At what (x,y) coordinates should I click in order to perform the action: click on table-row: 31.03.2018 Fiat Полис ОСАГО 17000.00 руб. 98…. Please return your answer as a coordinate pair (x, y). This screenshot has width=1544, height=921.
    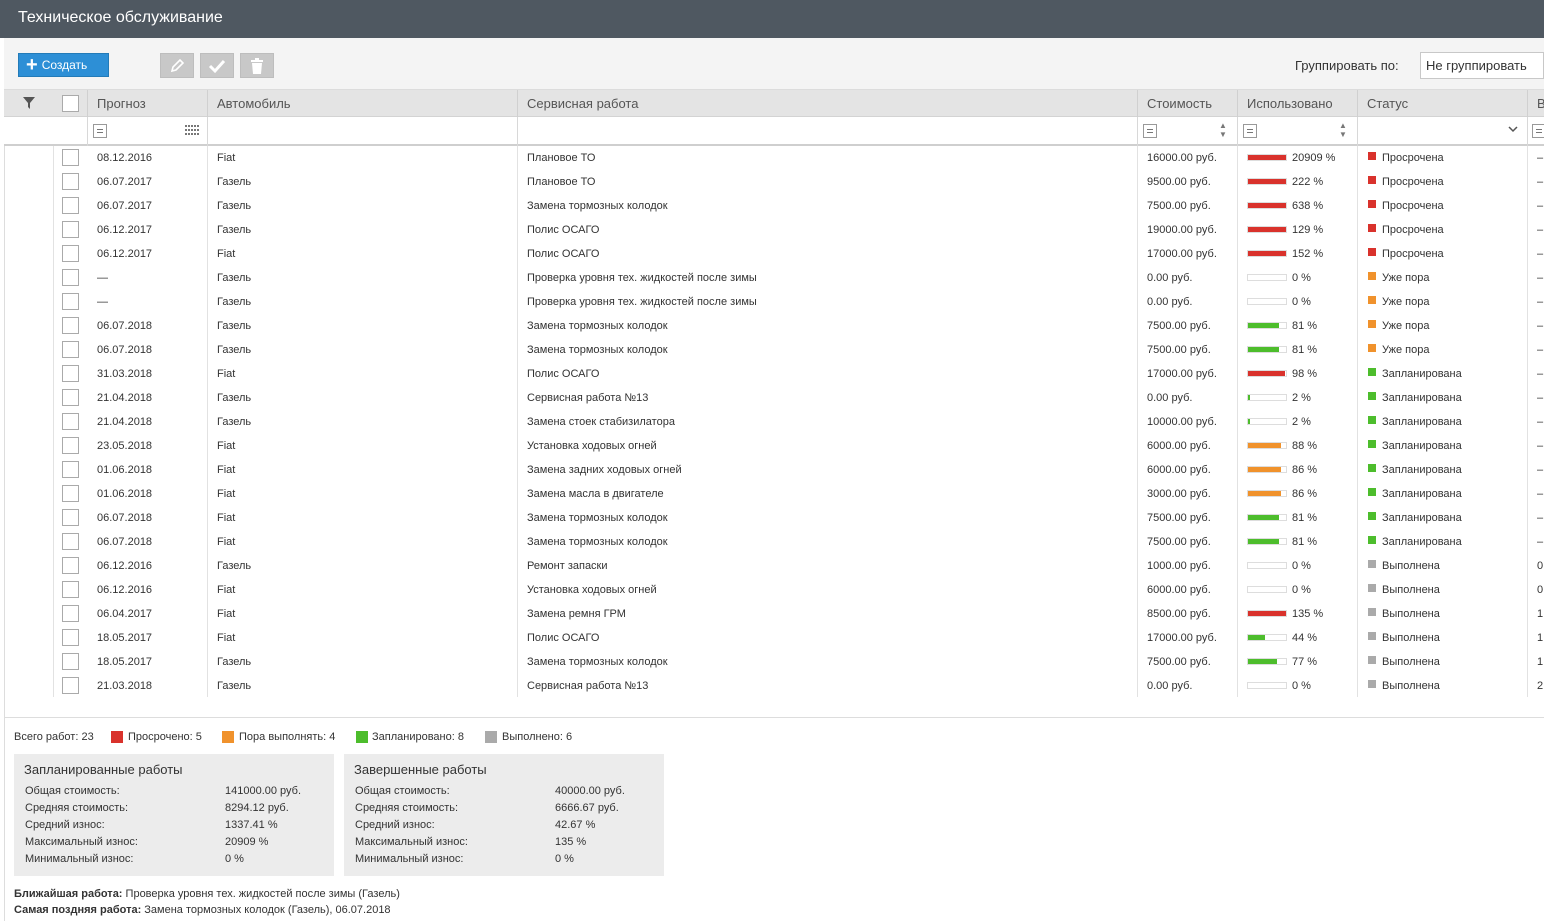
    Looking at the image, I should click on (774, 374).